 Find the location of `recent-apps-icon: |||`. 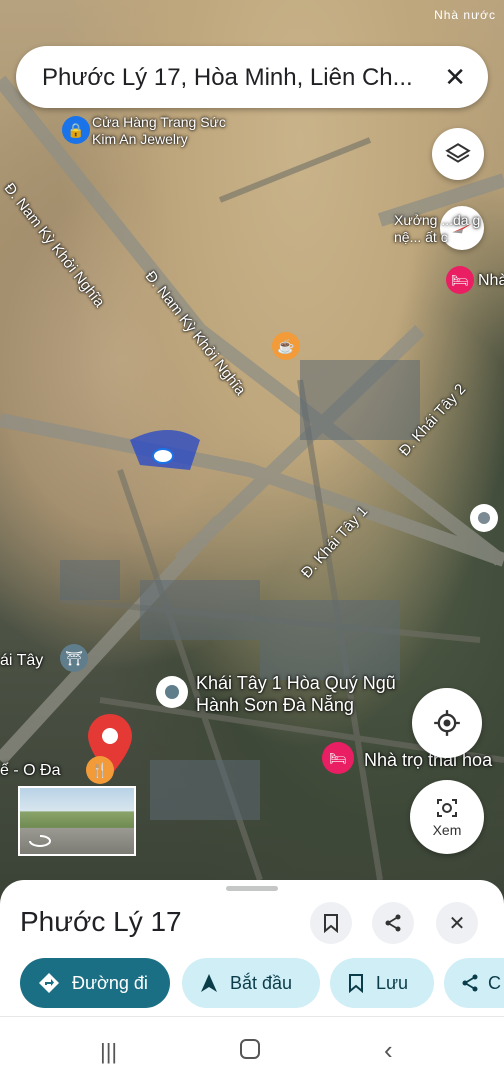

recent-apps-icon: ||| is located at coordinates (108, 1052).